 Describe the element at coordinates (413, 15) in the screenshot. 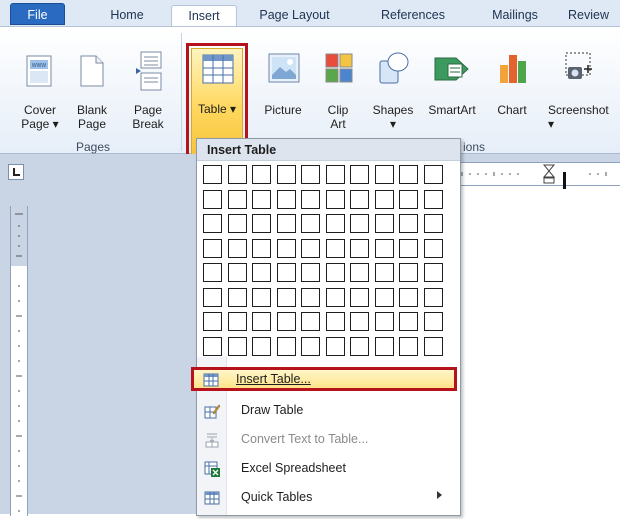

I see `tab-references: References` at that location.